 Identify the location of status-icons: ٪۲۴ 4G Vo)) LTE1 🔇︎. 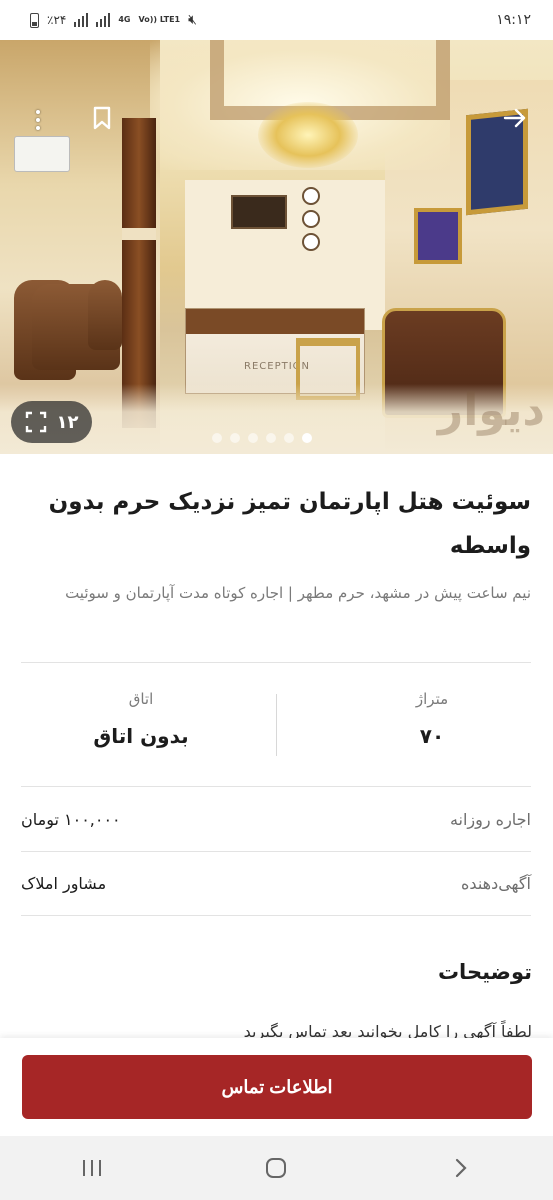
(113, 20).